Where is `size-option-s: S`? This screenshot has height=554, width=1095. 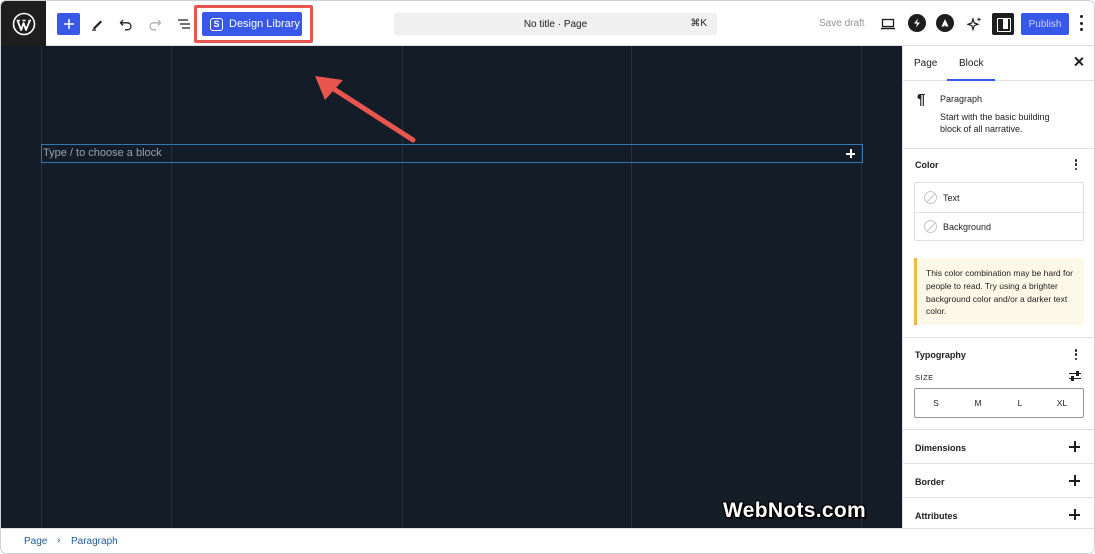
size-option-s: S is located at coordinates (936, 403).